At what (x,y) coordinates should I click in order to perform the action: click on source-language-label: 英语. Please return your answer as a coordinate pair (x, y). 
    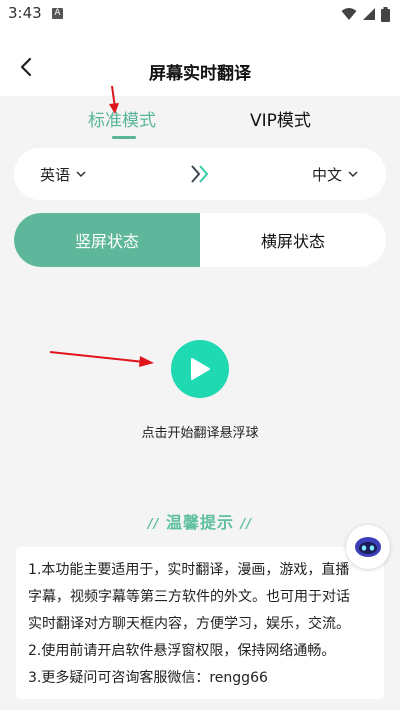
    Looking at the image, I should click on (55, 175).